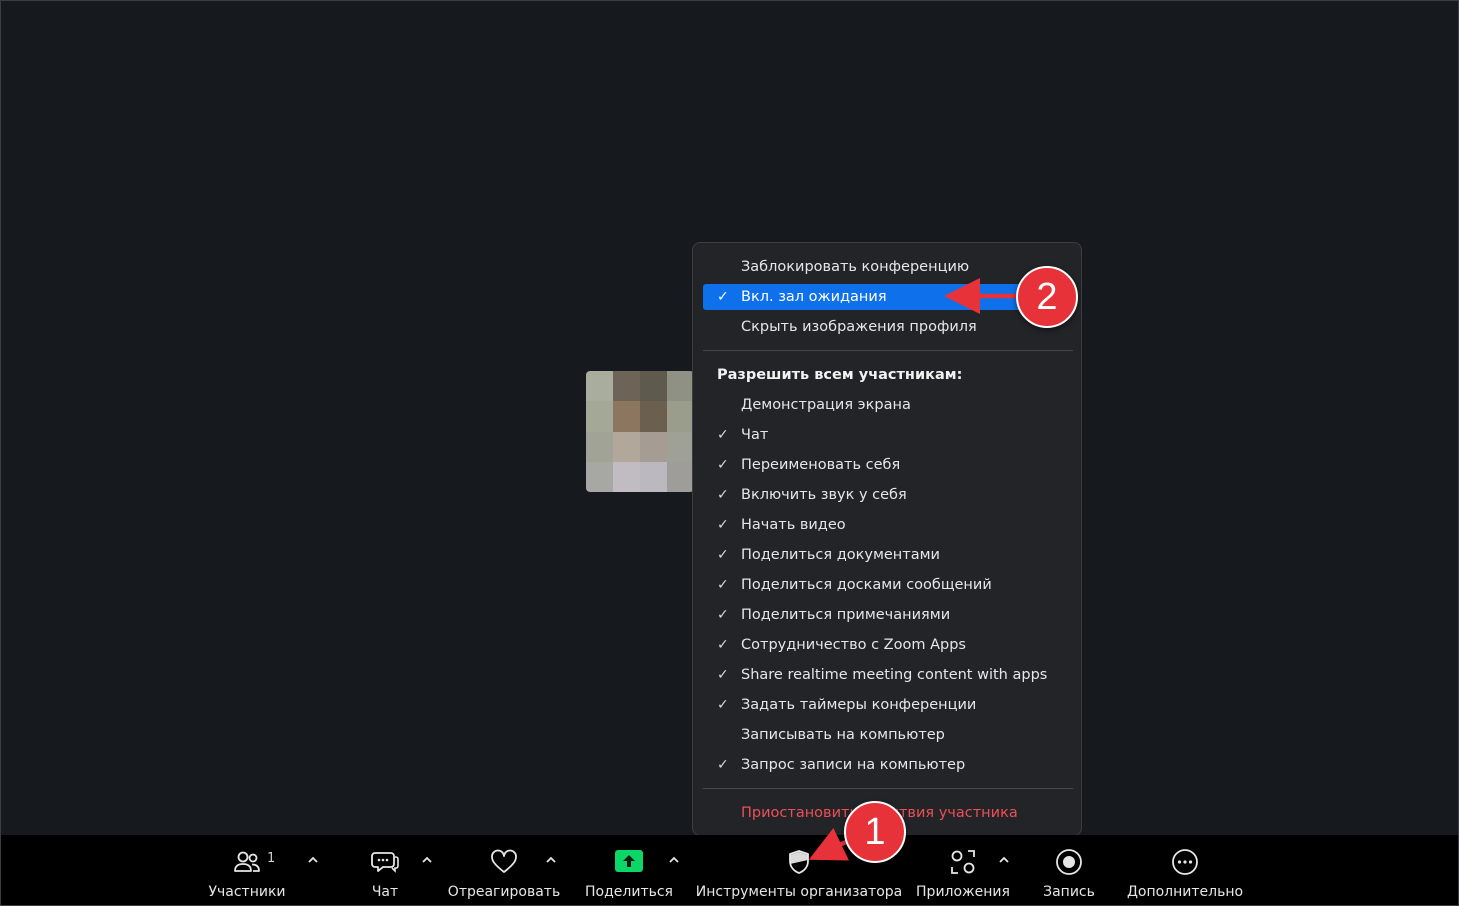 The width and height of the screenshot is (1459, 906). I want to click on menu-item-local-recording: Записывать на компьютер, so click(888, 735).